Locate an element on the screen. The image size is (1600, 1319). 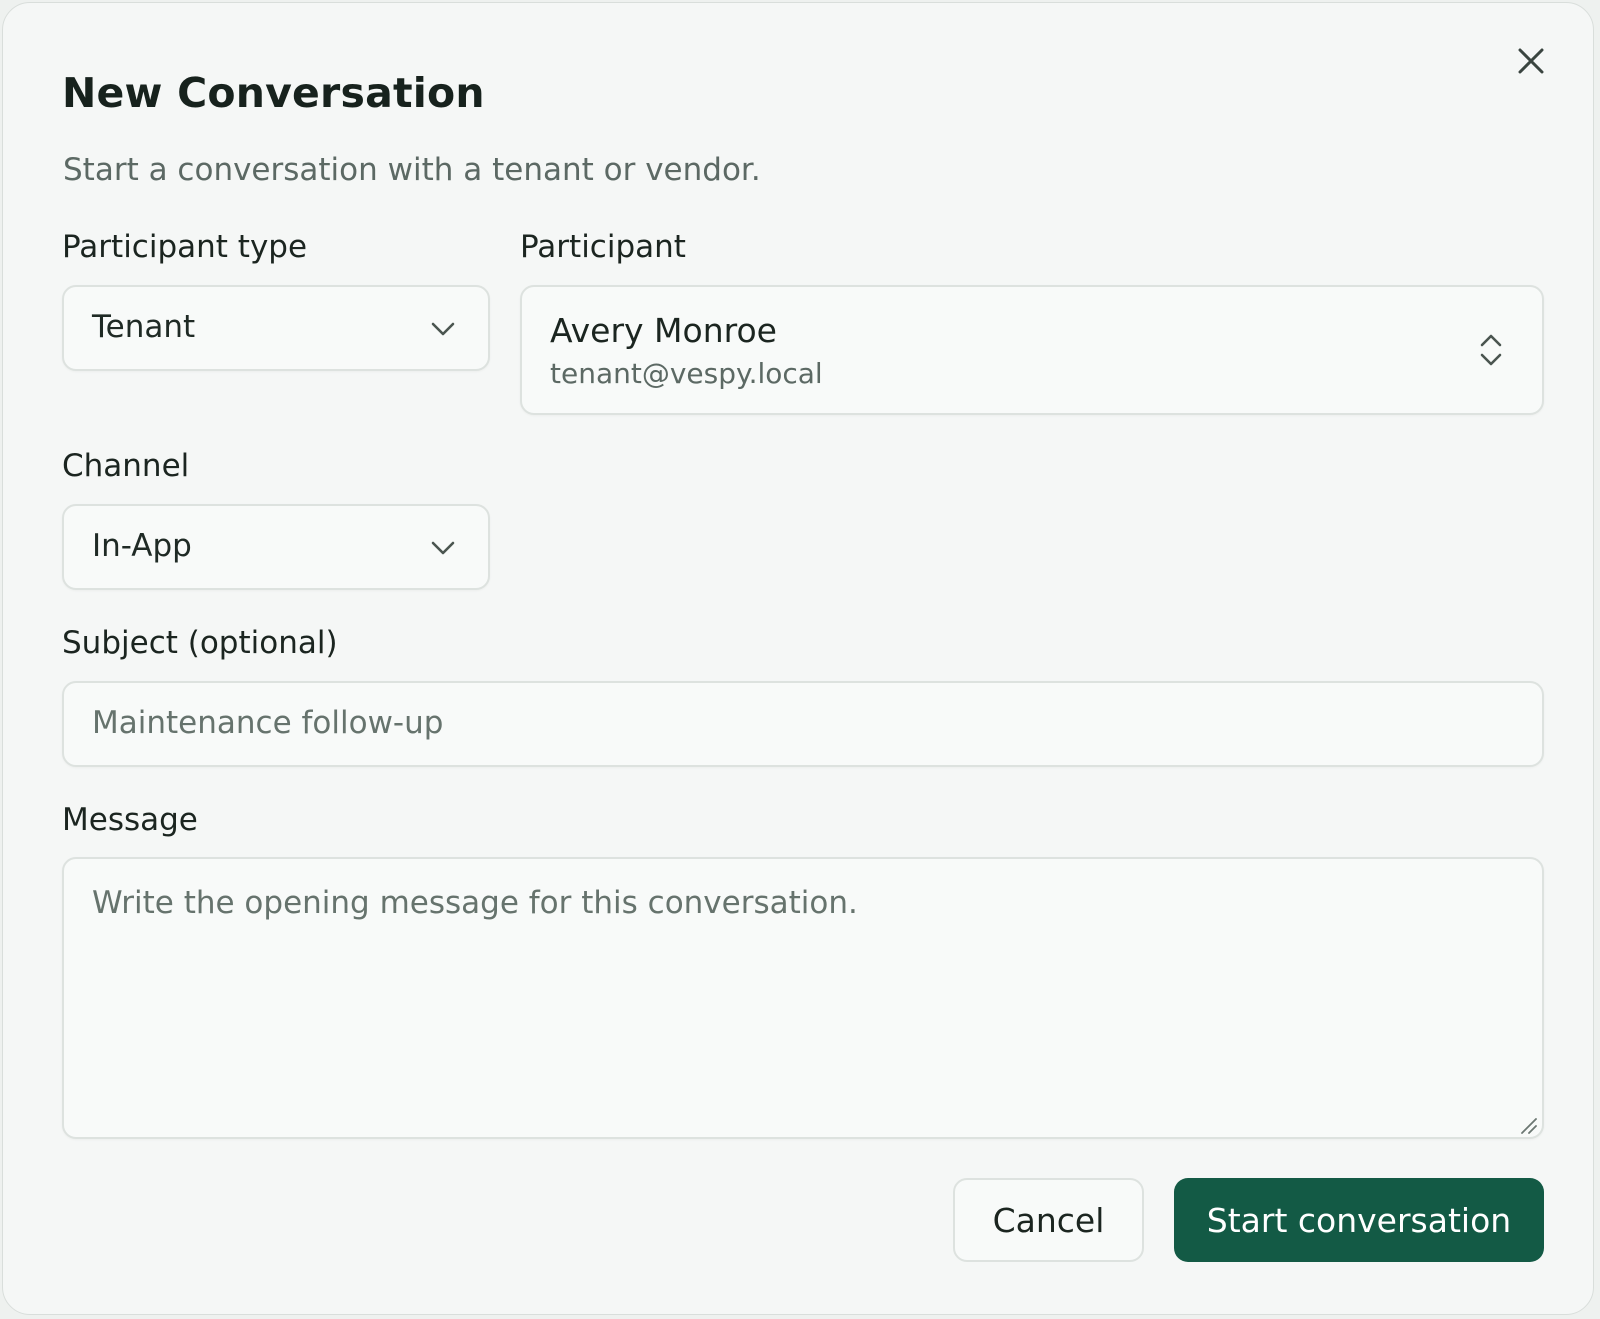
participant-combobox: Avery Monroe tenant@vespy.local is located at coordinates (1032, 350).